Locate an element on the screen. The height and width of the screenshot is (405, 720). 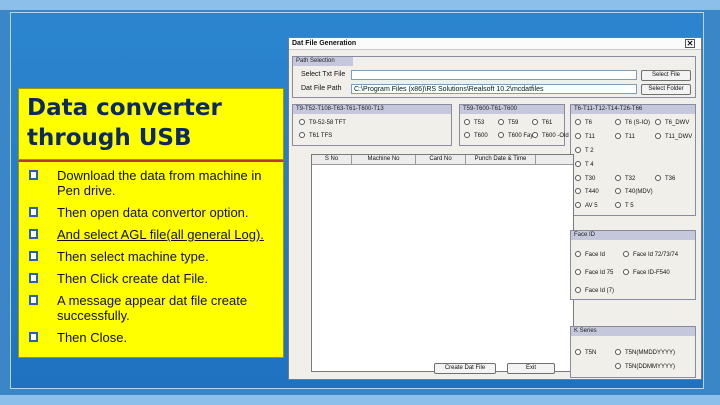
radio-t5n-mmddyyyy: T5N(MMDDYYYY) is located at coordinates (645, 353).